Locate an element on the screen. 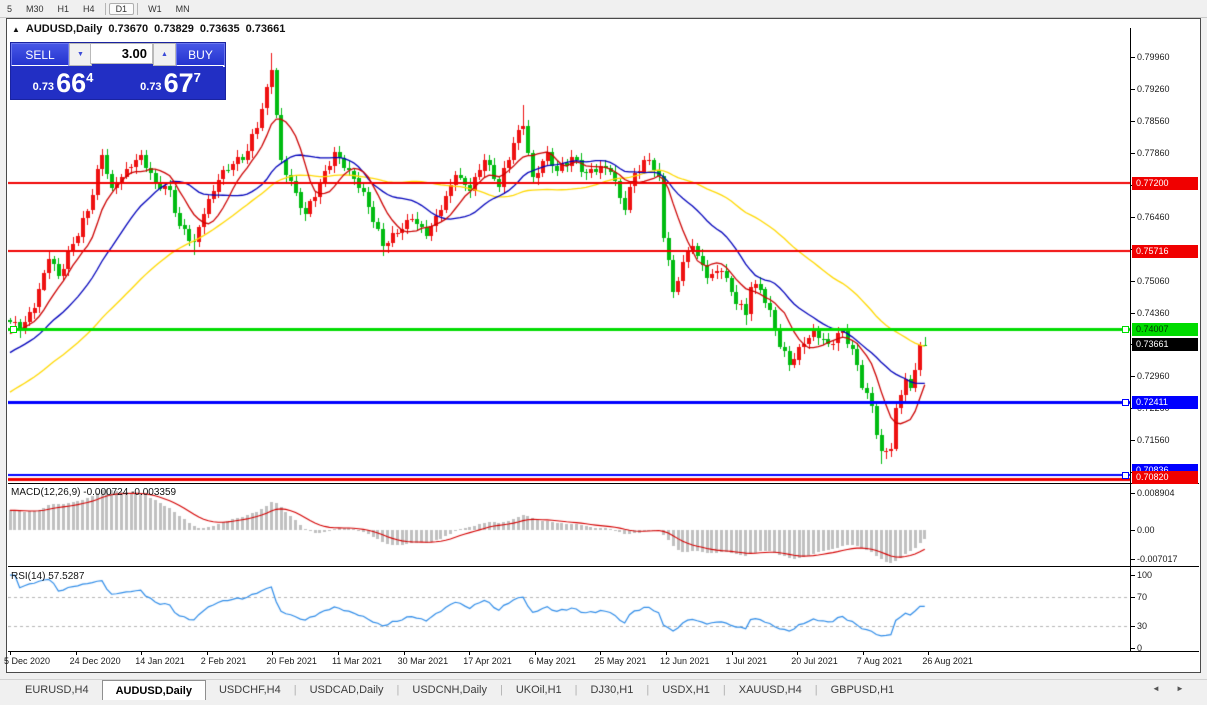  buy-price-display: 0.73 67 7 is located at coordinates (170, 82).